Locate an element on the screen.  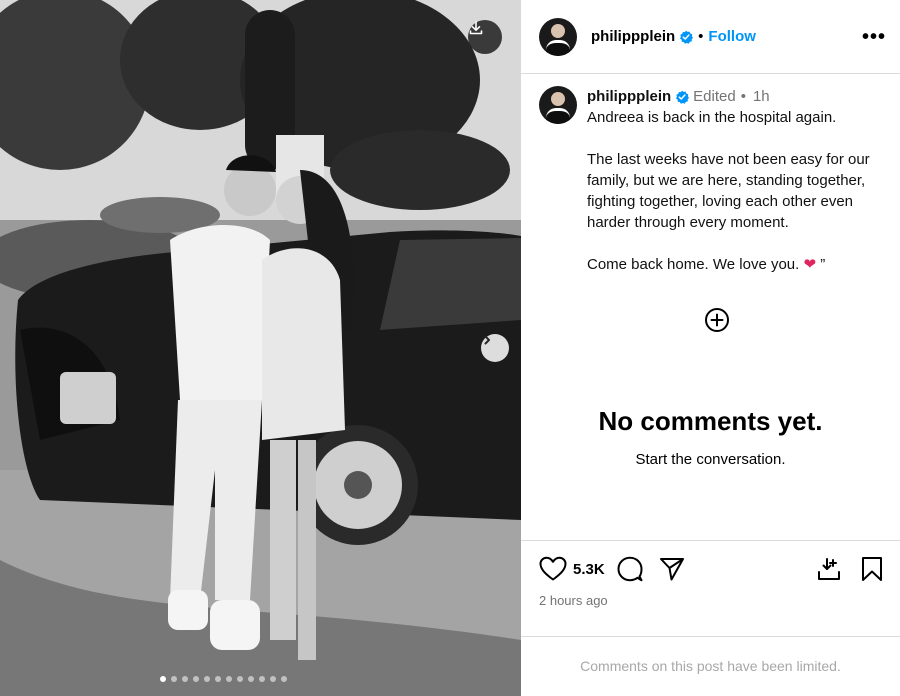
caption-username: philippplein is located at coordinates (629, 96).